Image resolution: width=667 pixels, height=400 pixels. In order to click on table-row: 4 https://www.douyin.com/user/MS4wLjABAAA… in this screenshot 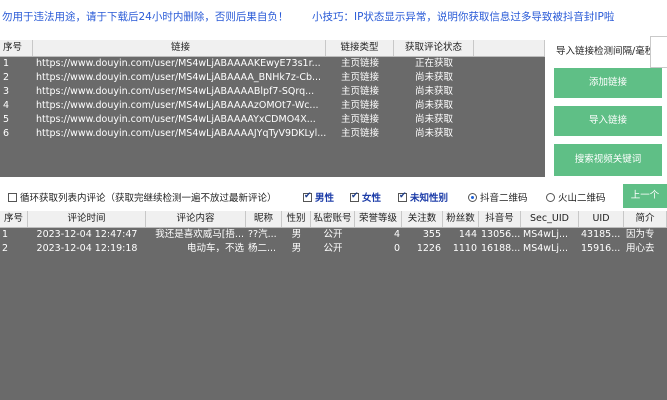, I will do `click(272, 106)`.